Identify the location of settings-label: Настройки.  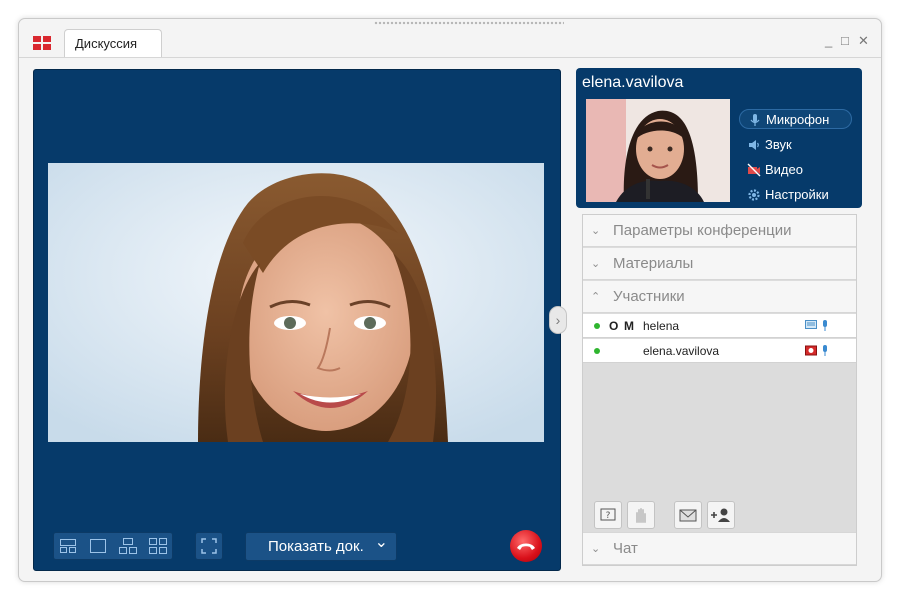
(797, 194).